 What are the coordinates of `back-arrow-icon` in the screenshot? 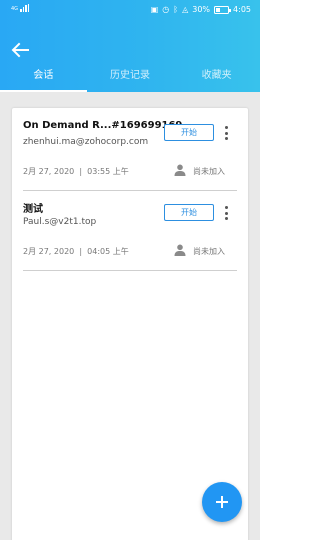 It's located at (20, 50).